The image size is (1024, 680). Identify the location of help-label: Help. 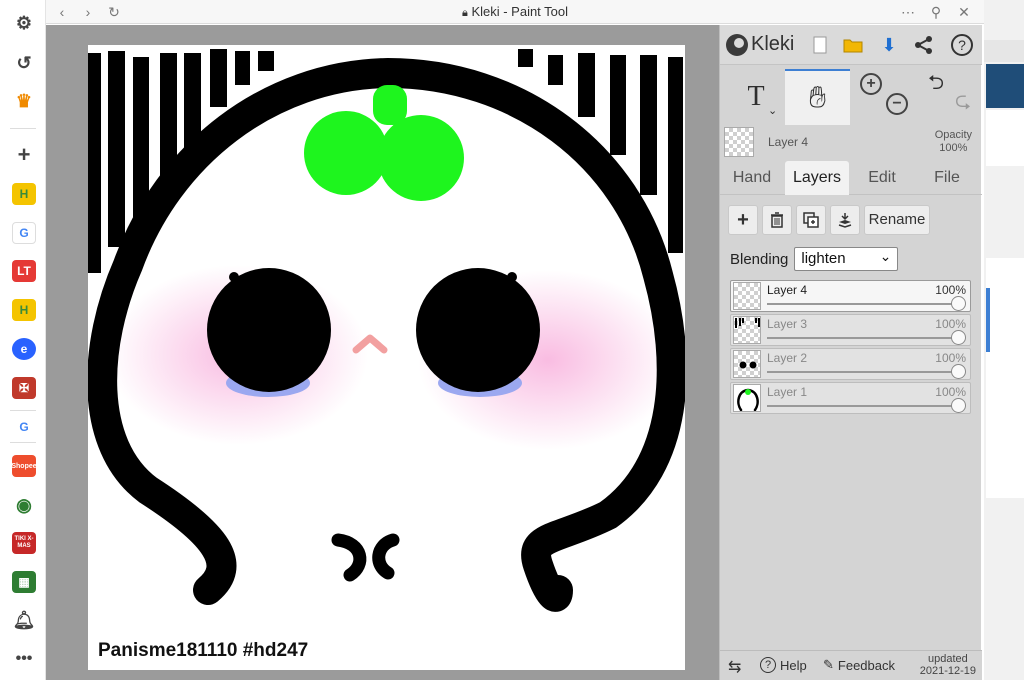
(793, 665).